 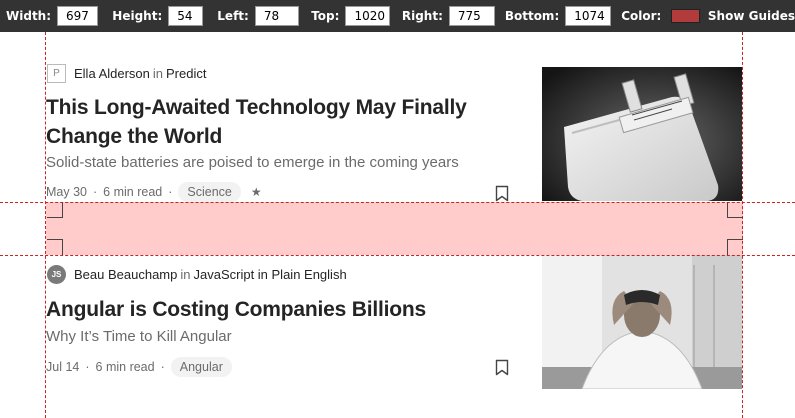 What do you see at coordinates (281, 309) in the screenshot?
I see `article-2-title: Angular is Costing Companies Billions` at bounding box center [281, 309].